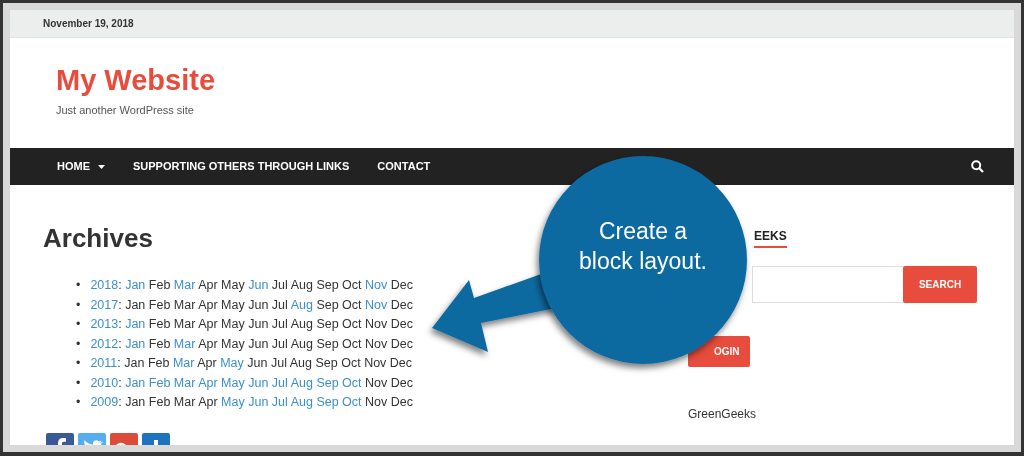  Describe the element at coordinates (722, 414) in the screenshot. I see `sidebar-text: GreenGeeks` at that location.